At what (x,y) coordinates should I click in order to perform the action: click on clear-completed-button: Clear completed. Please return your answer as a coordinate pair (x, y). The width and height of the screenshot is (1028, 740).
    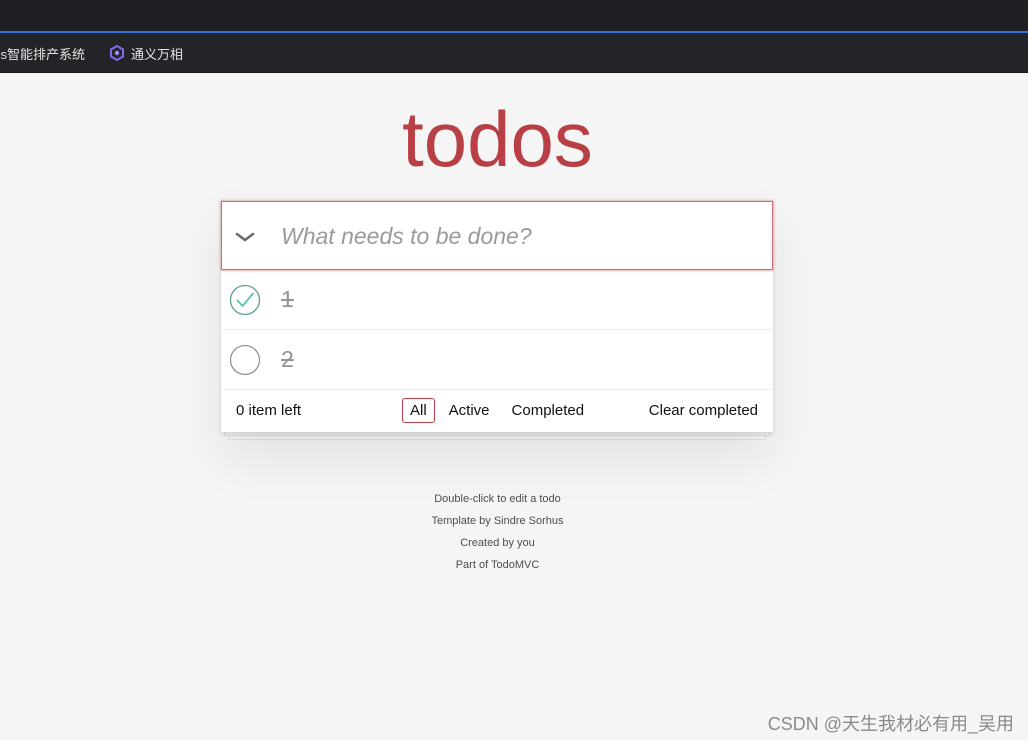
    Looking at the image, I should click on (703, 410).